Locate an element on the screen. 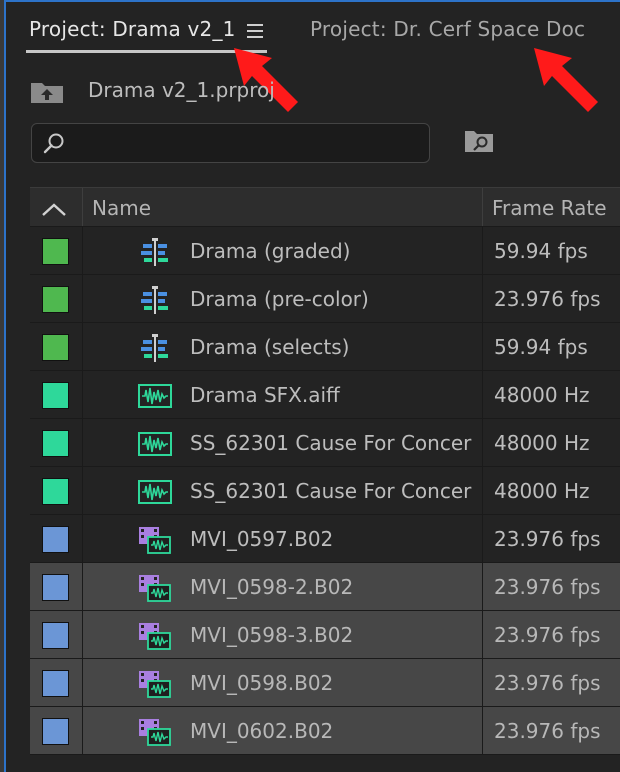  table-row: MVI_0602.B02 23.976 fps is located at coordinates (325, 731).